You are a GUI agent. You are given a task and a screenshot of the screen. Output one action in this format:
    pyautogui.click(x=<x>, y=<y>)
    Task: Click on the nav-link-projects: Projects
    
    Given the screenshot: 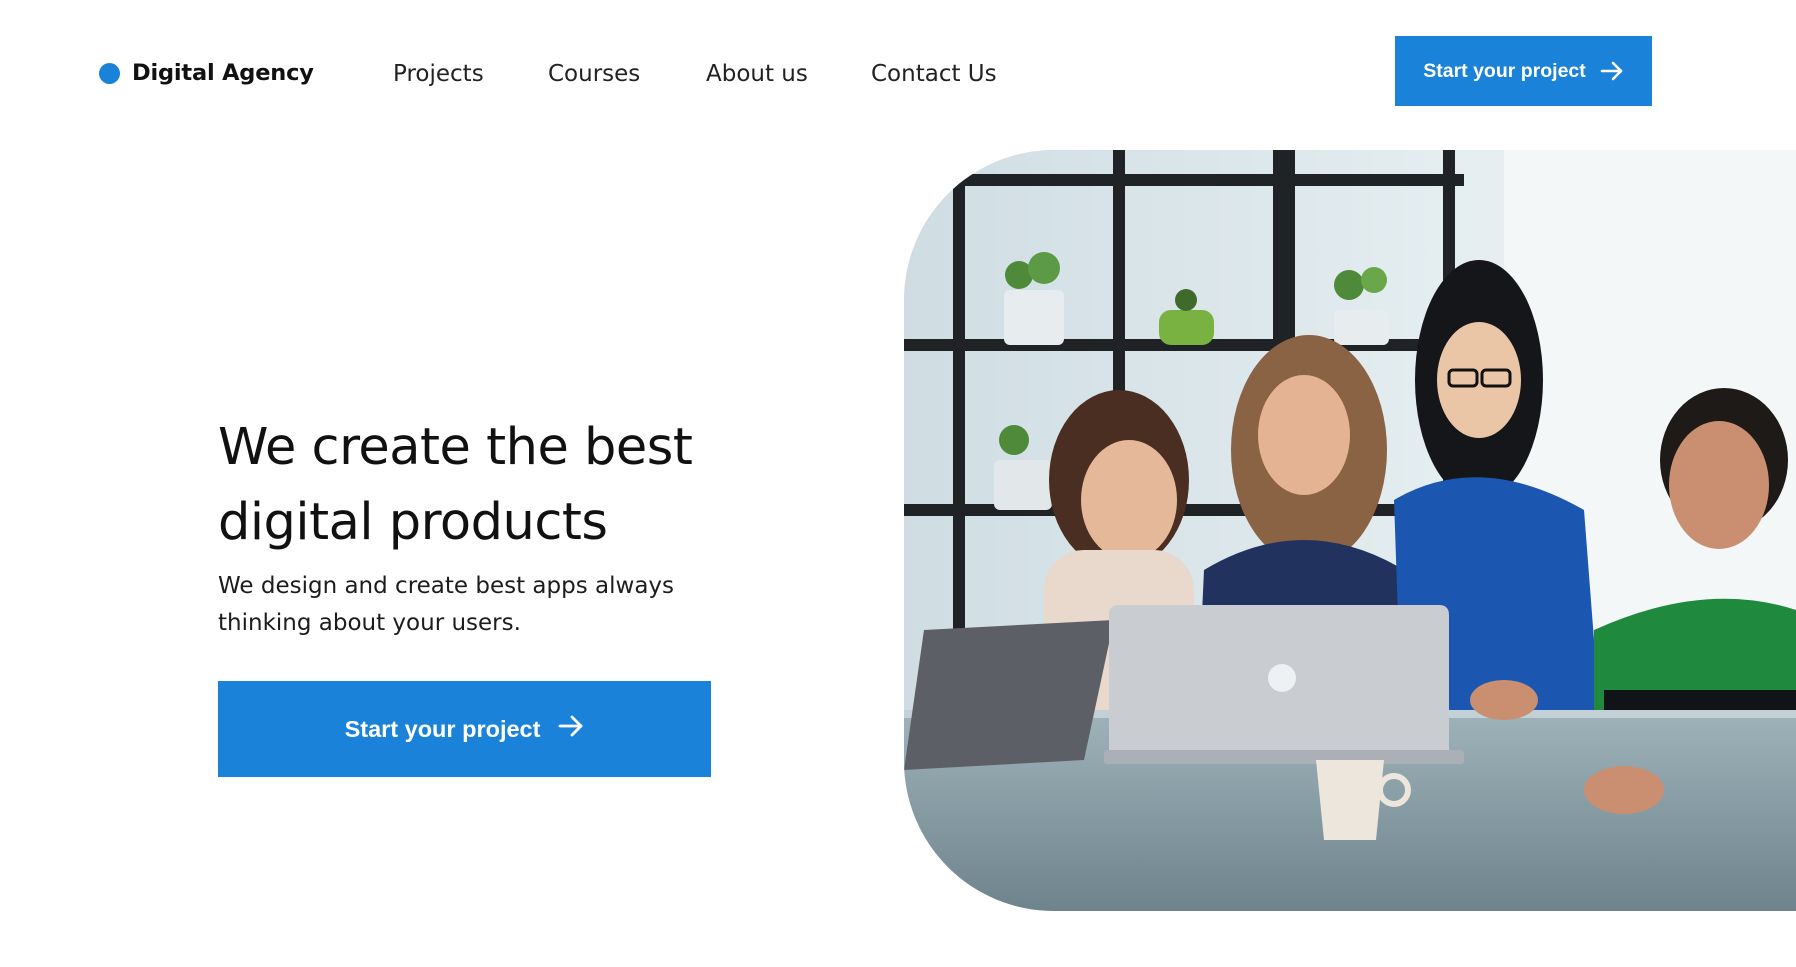 What is the action you would take?
    pyautogui.click(x=438, y=74)
    